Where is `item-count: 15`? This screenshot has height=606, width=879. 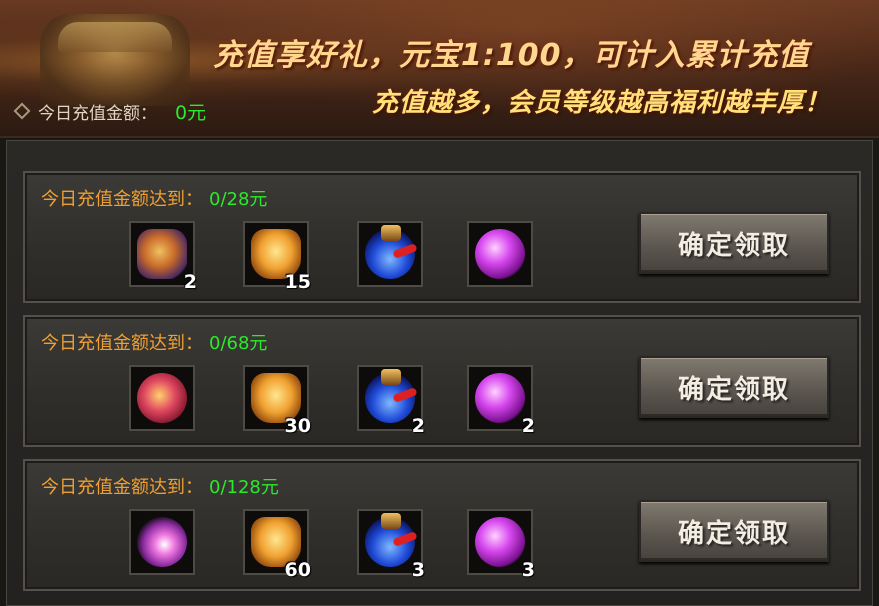 item-count: 15 is located at coordinates (297, 282).